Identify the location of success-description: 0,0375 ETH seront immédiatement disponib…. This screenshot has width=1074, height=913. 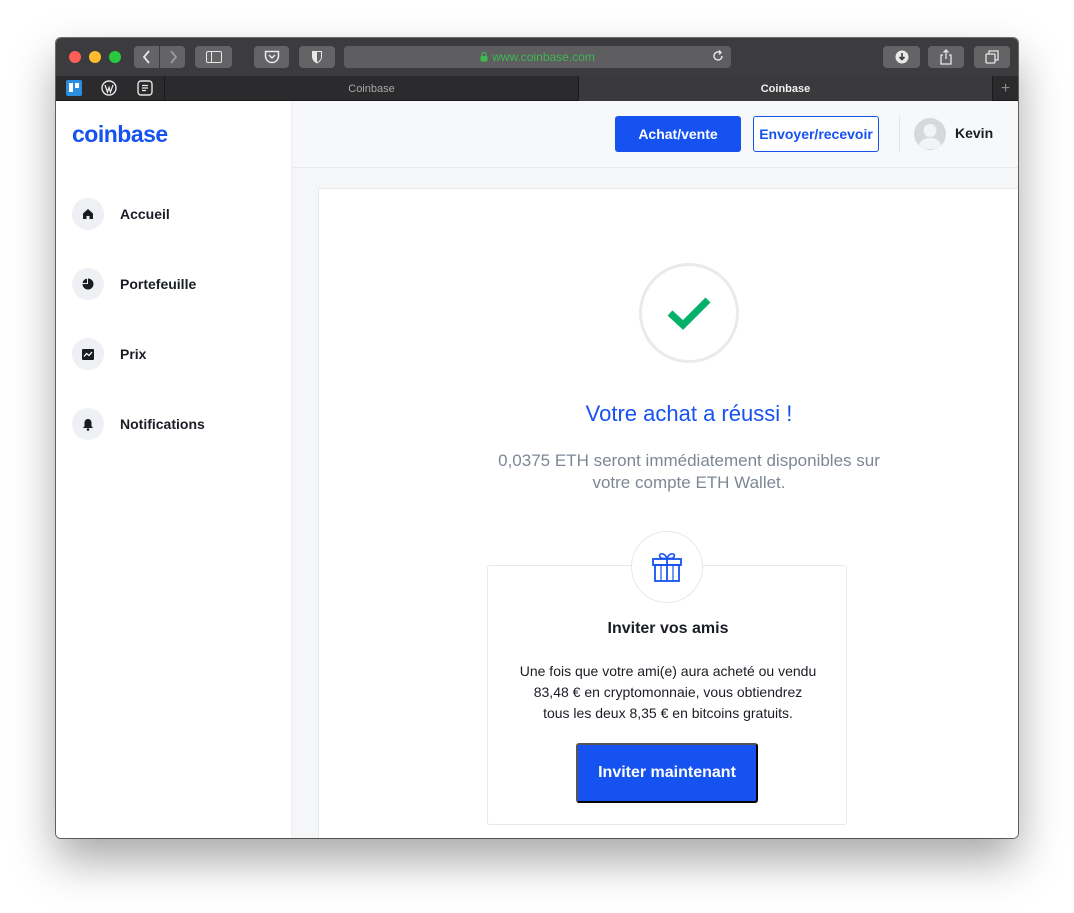
(689, 472).